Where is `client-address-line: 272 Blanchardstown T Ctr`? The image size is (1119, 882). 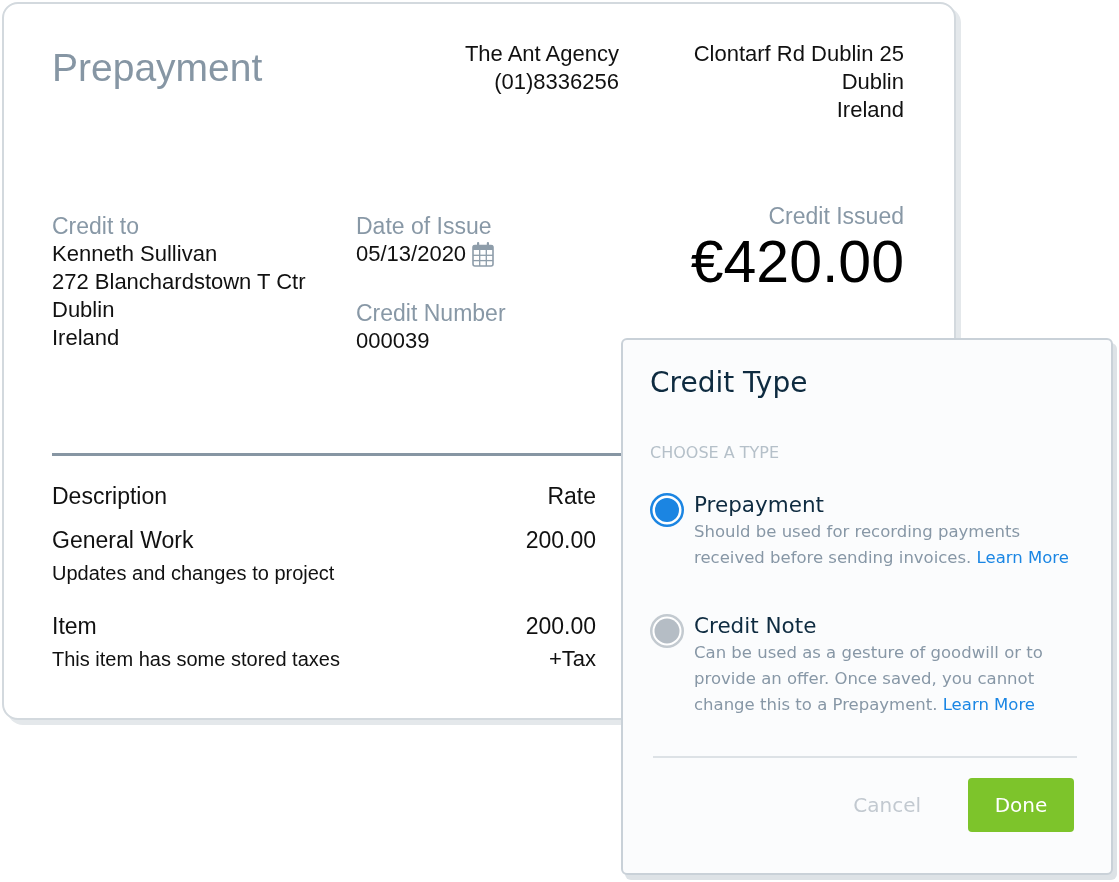
client-address-line: 272 Blanchardstown T Ctr is located at coordinates (179, 282).